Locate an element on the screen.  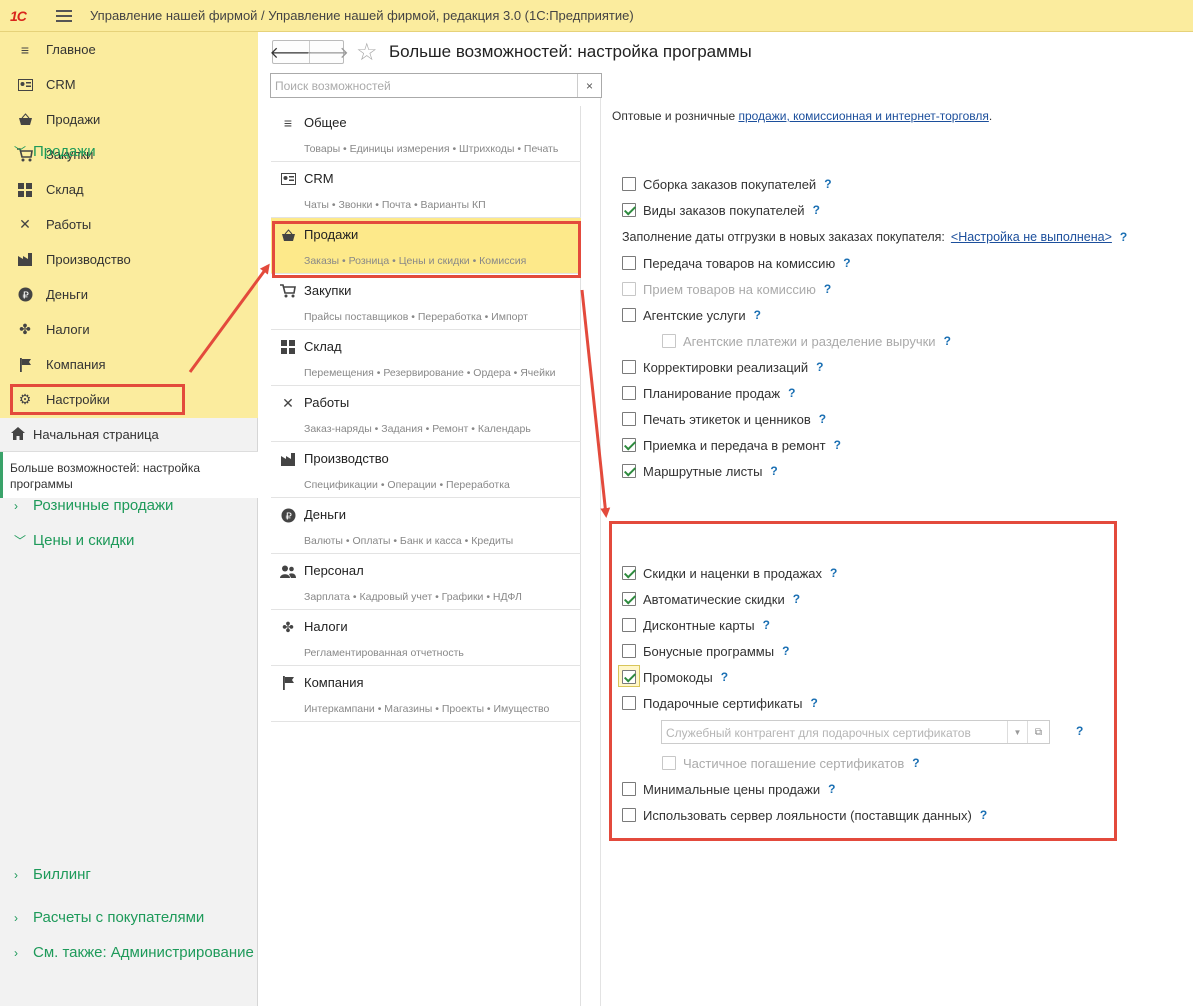
section-works: ✕ Работы is located at coordinates (129, 224).